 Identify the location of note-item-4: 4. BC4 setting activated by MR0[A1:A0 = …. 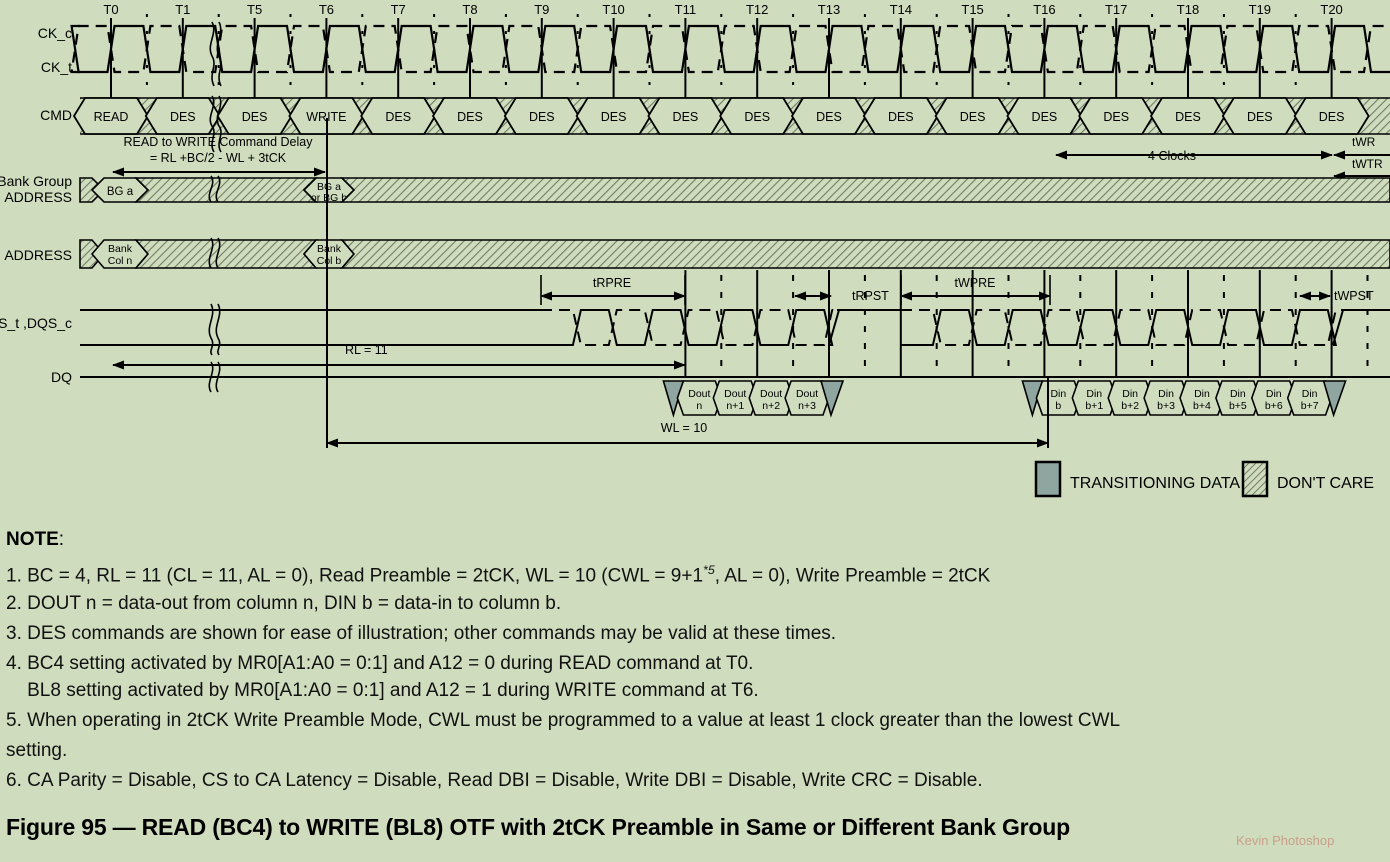
(380, 663).